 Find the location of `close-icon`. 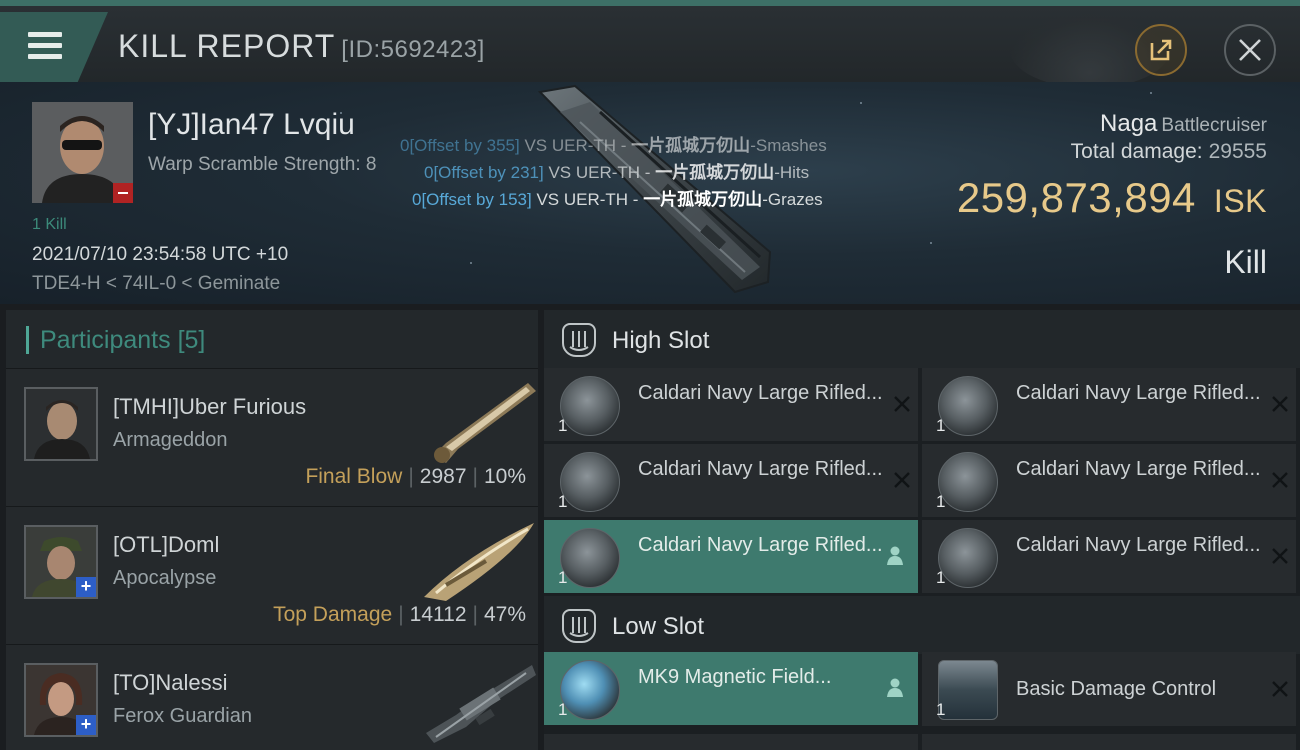

close-icon is located at coordinates (1250, 50).